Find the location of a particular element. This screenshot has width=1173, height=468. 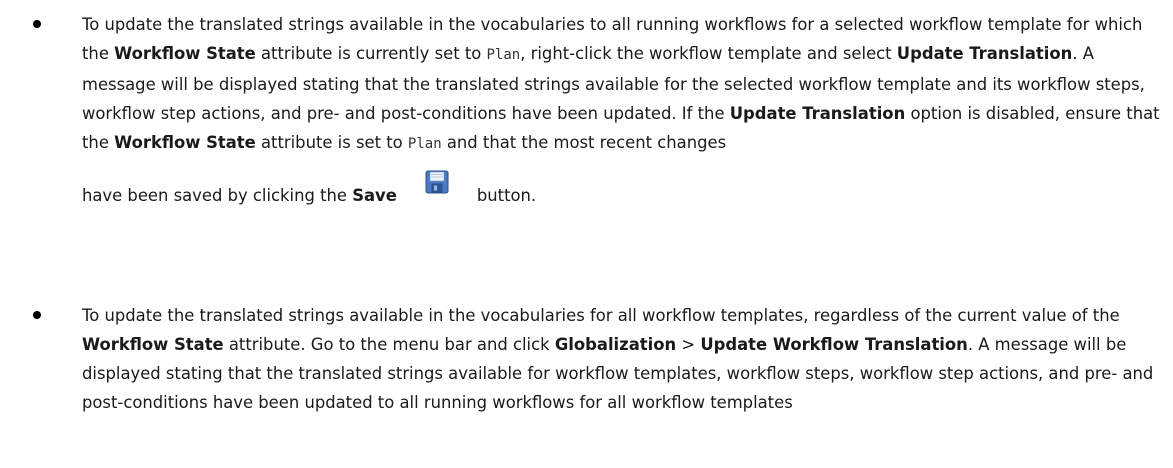

text-run: attribute is currently set to is located at coordinates (371, 53).